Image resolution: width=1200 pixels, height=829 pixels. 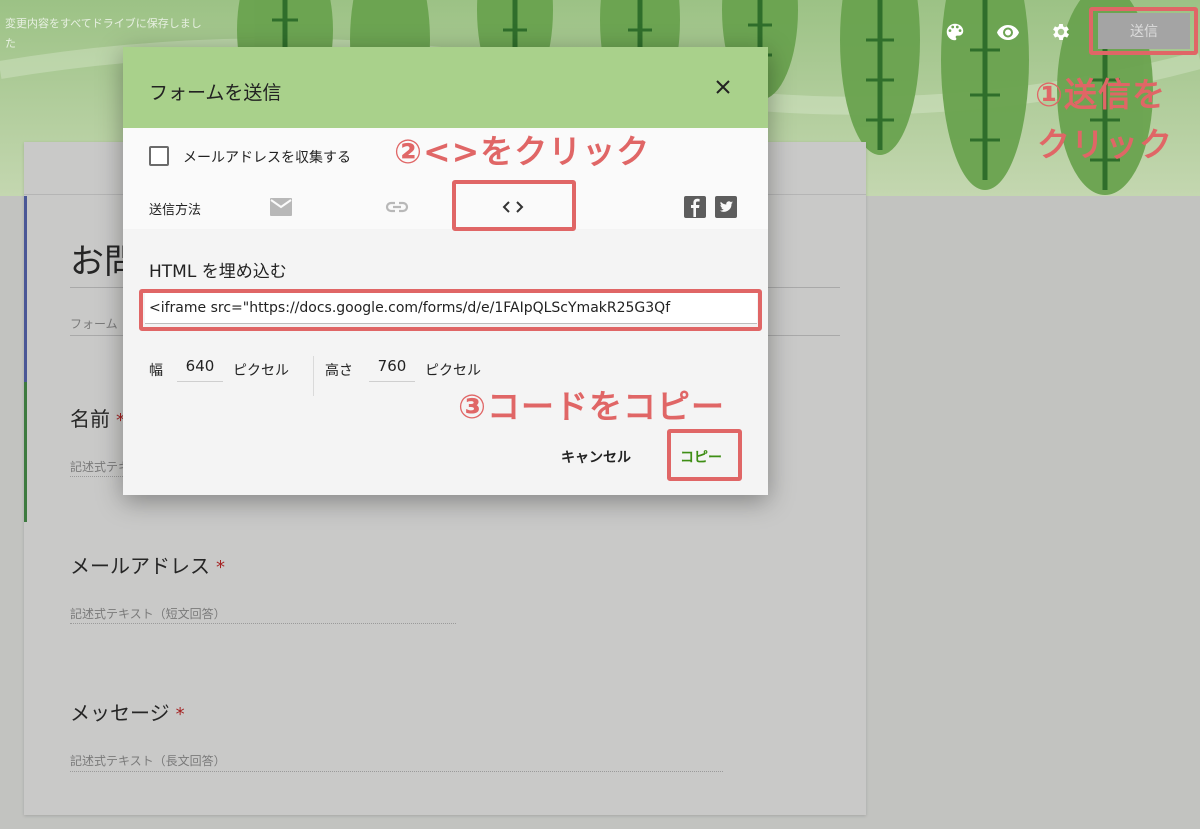 What do you see at coordinates (453, 371) in the screenshot?
I see `height-unit: ピクセル` at bounding box center [453, 371].